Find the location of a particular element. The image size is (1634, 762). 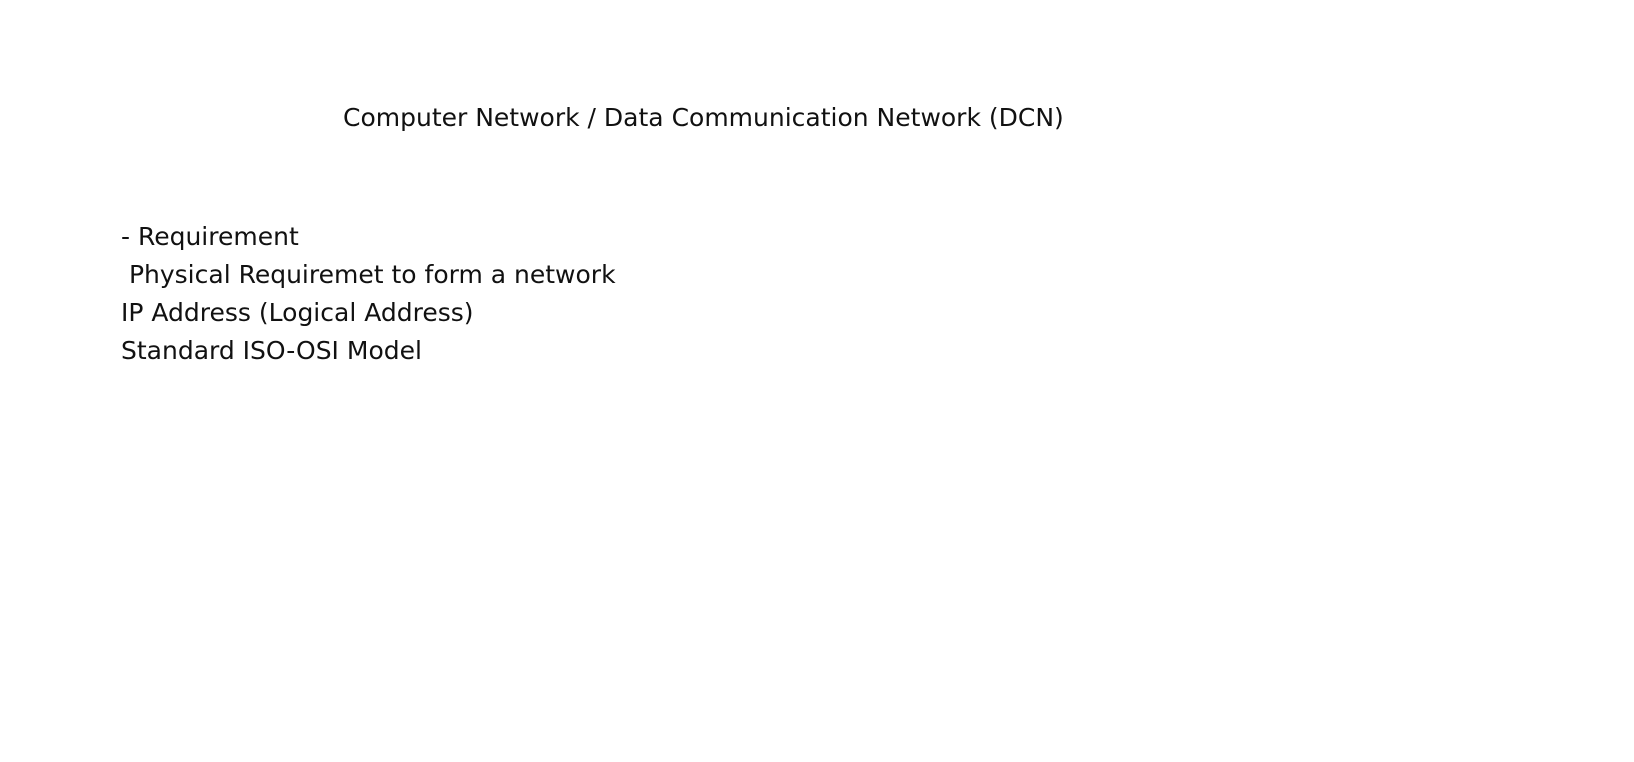

list-item-physical-requirement: Physical Requiremet to form a network is located at coordinates (368, 274).